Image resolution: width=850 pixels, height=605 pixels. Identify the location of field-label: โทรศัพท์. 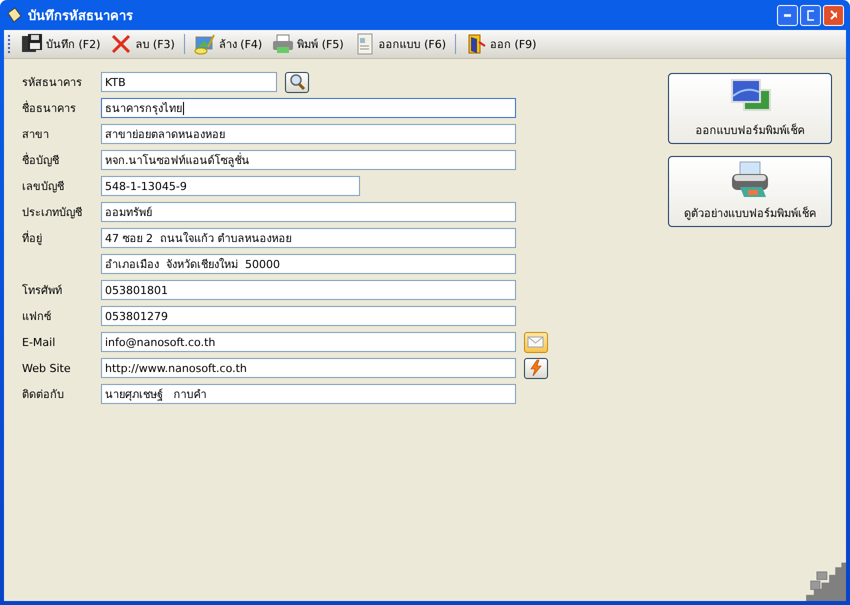
(42, 291).